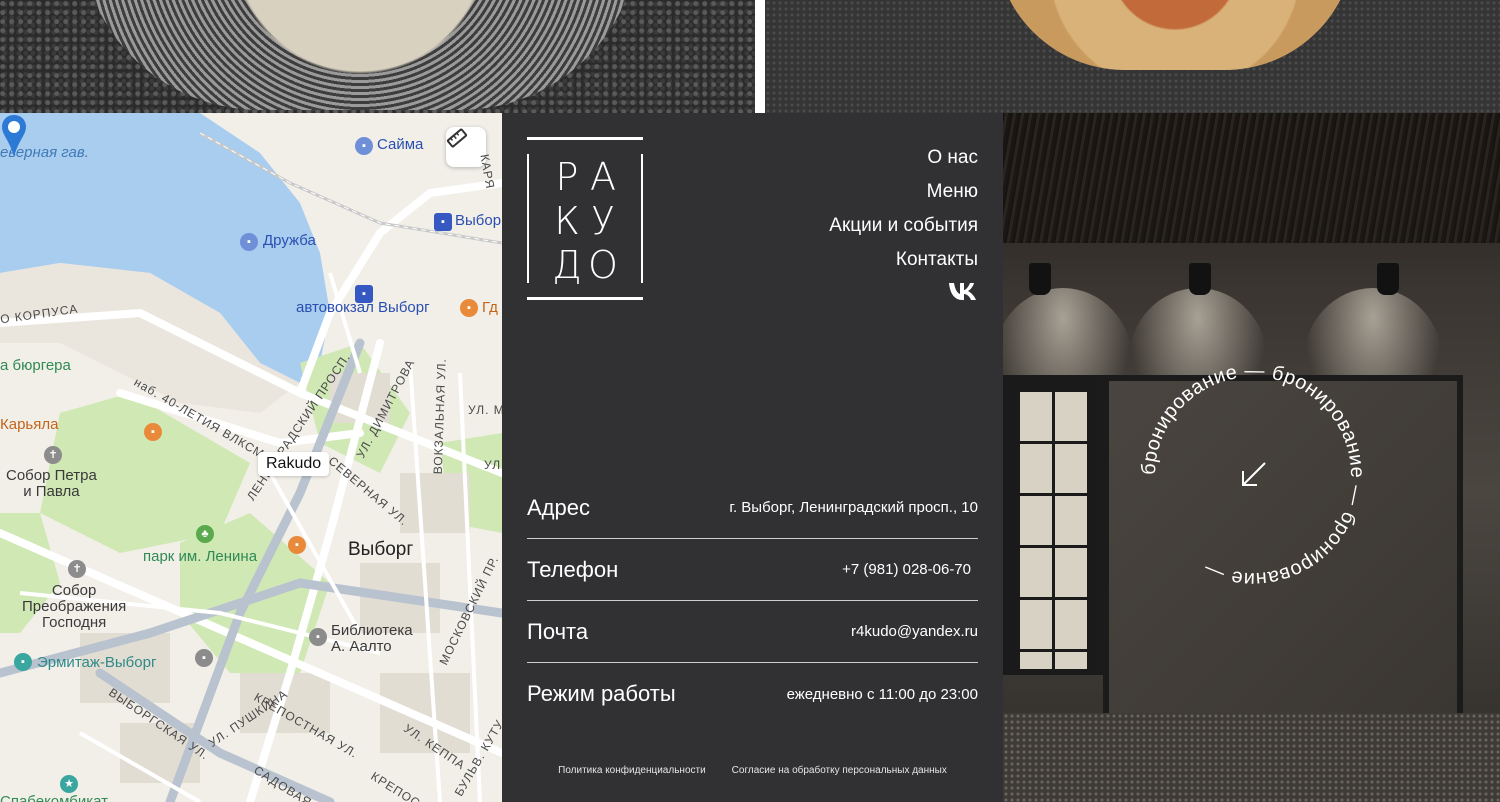  I want to click on arrow-down-left-icon, so click(1254, 474).